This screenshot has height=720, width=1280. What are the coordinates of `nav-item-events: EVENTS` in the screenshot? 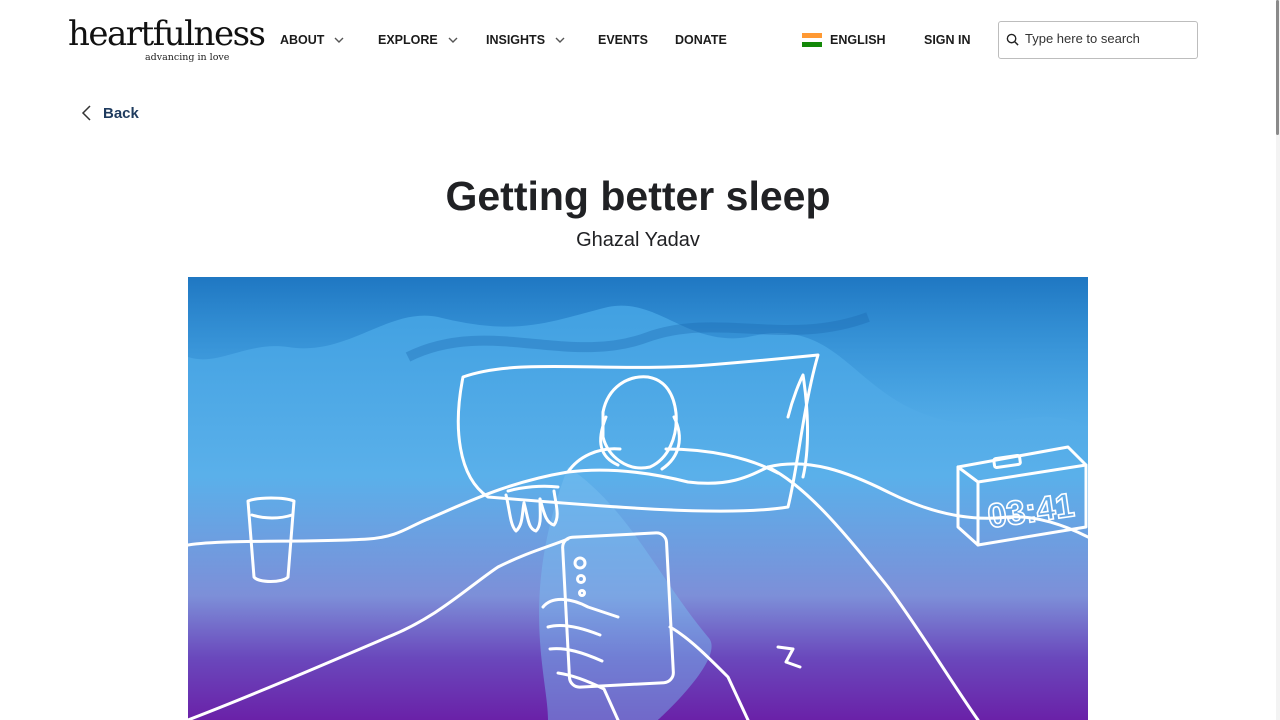 It's located at (623, 40).